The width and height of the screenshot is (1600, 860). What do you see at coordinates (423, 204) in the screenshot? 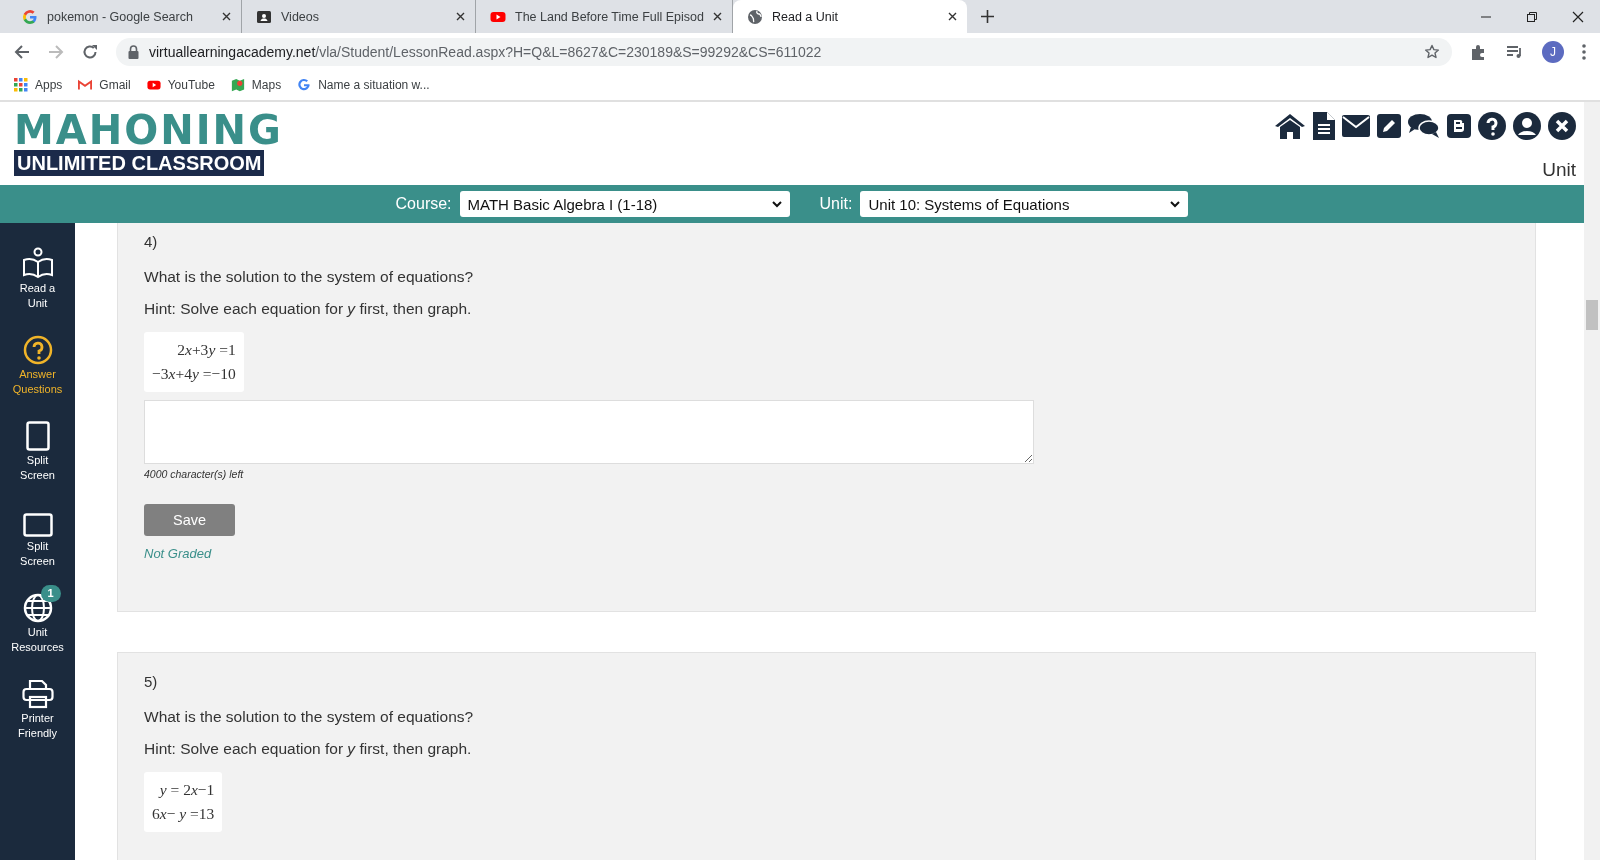
I see `course-label: Course:` at bounding box center [423, 204].